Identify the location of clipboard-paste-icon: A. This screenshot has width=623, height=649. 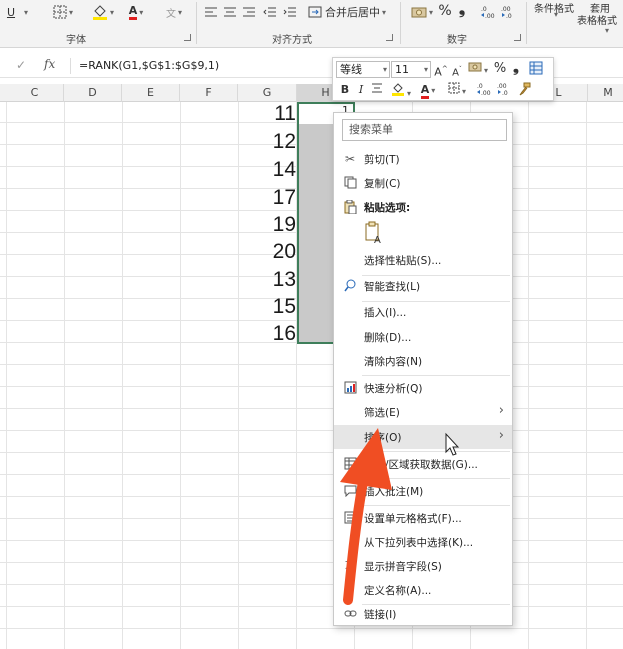
(373, 233).